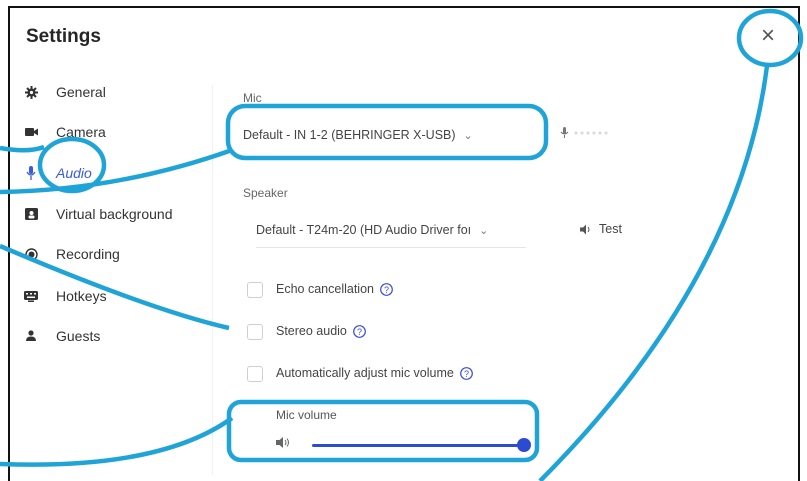 This screenshot has height=481, width=807. What do you see at coordinates (31, 296) in the screenshot?
I see `keyboard-icon` at bounding box center [31, 296].